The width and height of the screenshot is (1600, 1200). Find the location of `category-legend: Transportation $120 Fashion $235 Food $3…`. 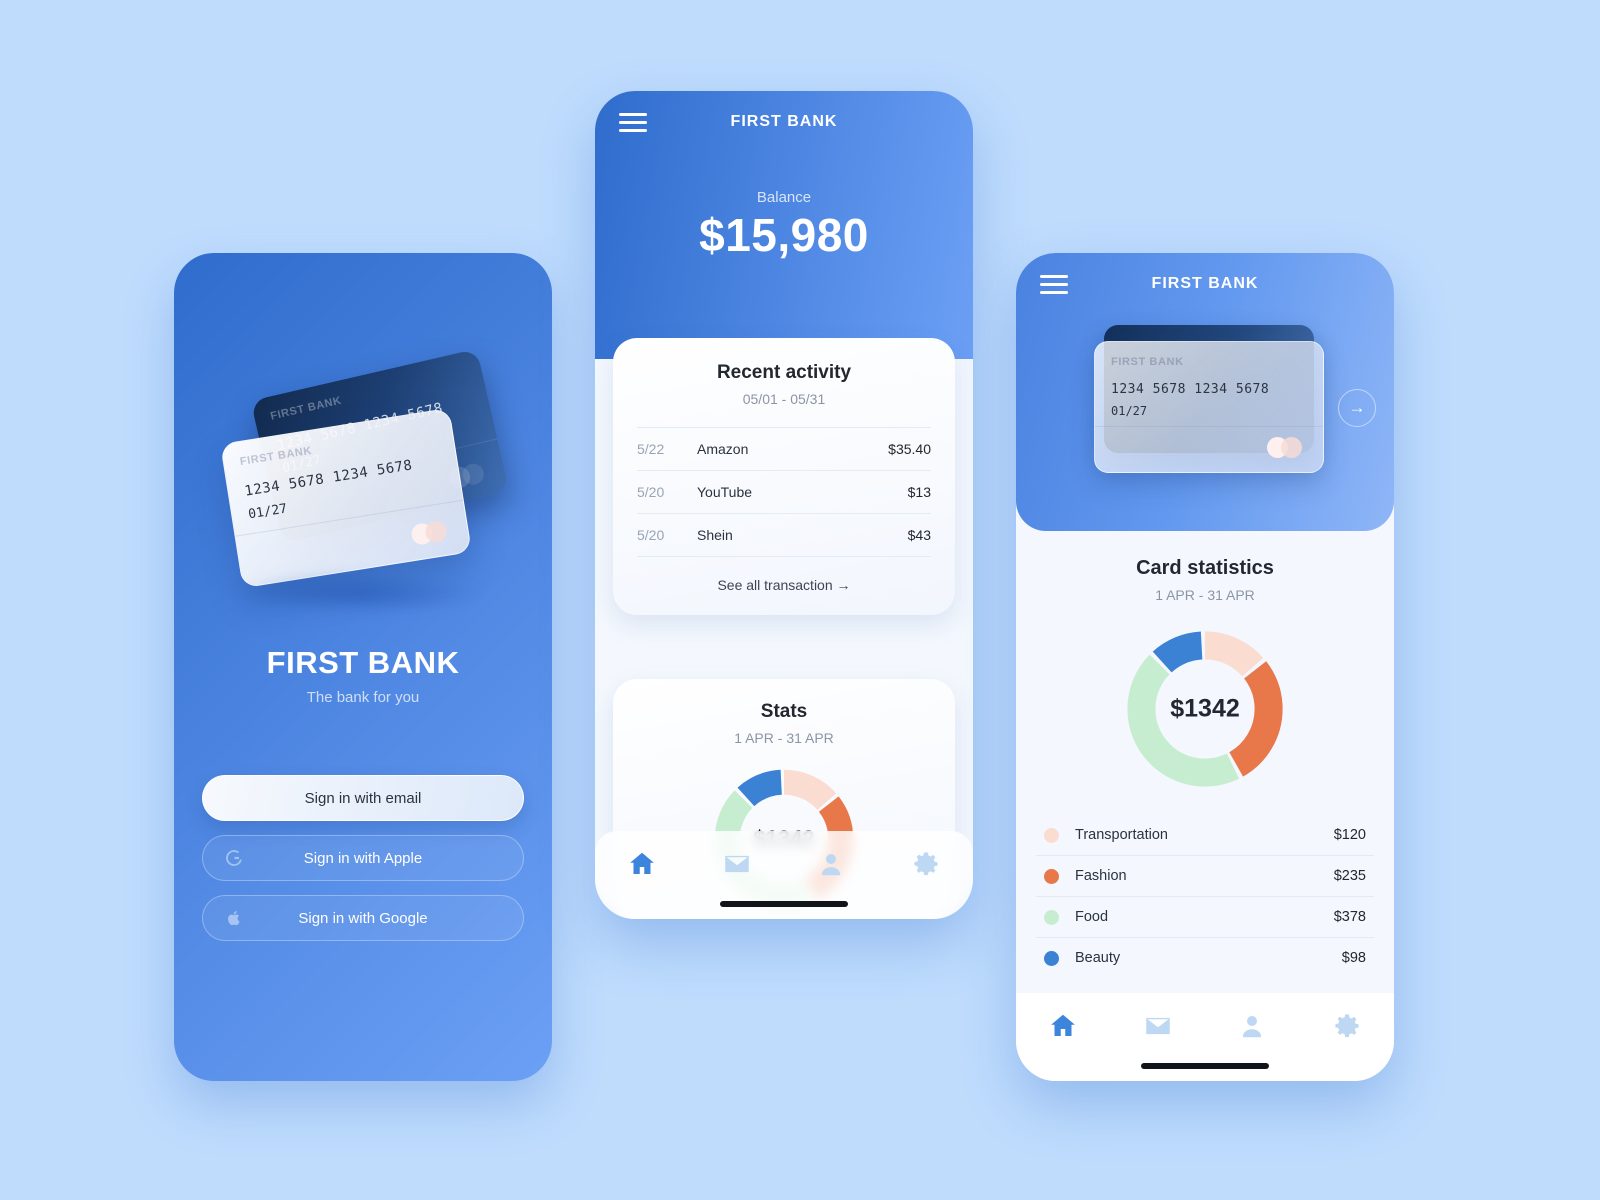

category-legend: Transportation $120 Fashion $235 Food $3… is located at coordinates (1205, 896).